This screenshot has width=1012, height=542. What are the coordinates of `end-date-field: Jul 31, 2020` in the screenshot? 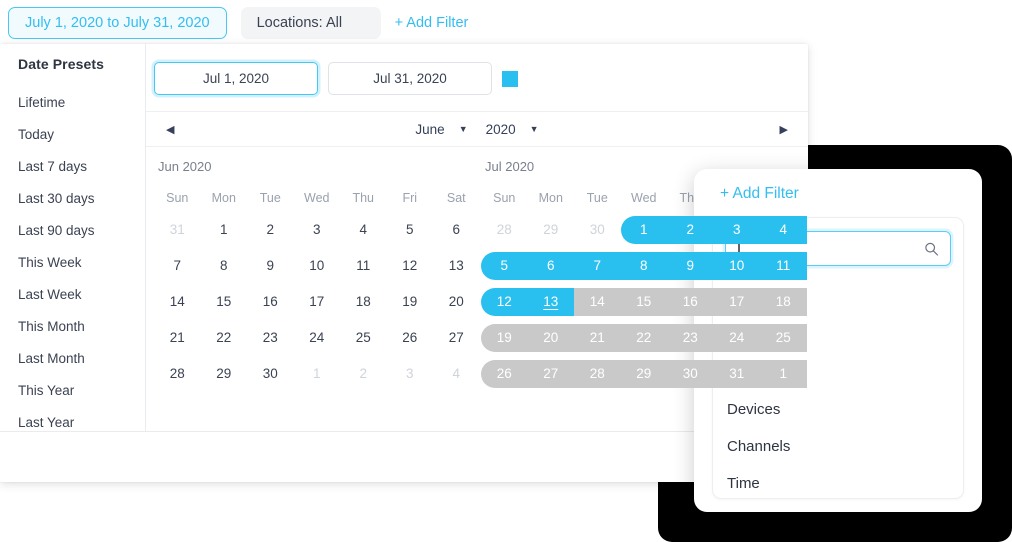 It's located at (410, 78).